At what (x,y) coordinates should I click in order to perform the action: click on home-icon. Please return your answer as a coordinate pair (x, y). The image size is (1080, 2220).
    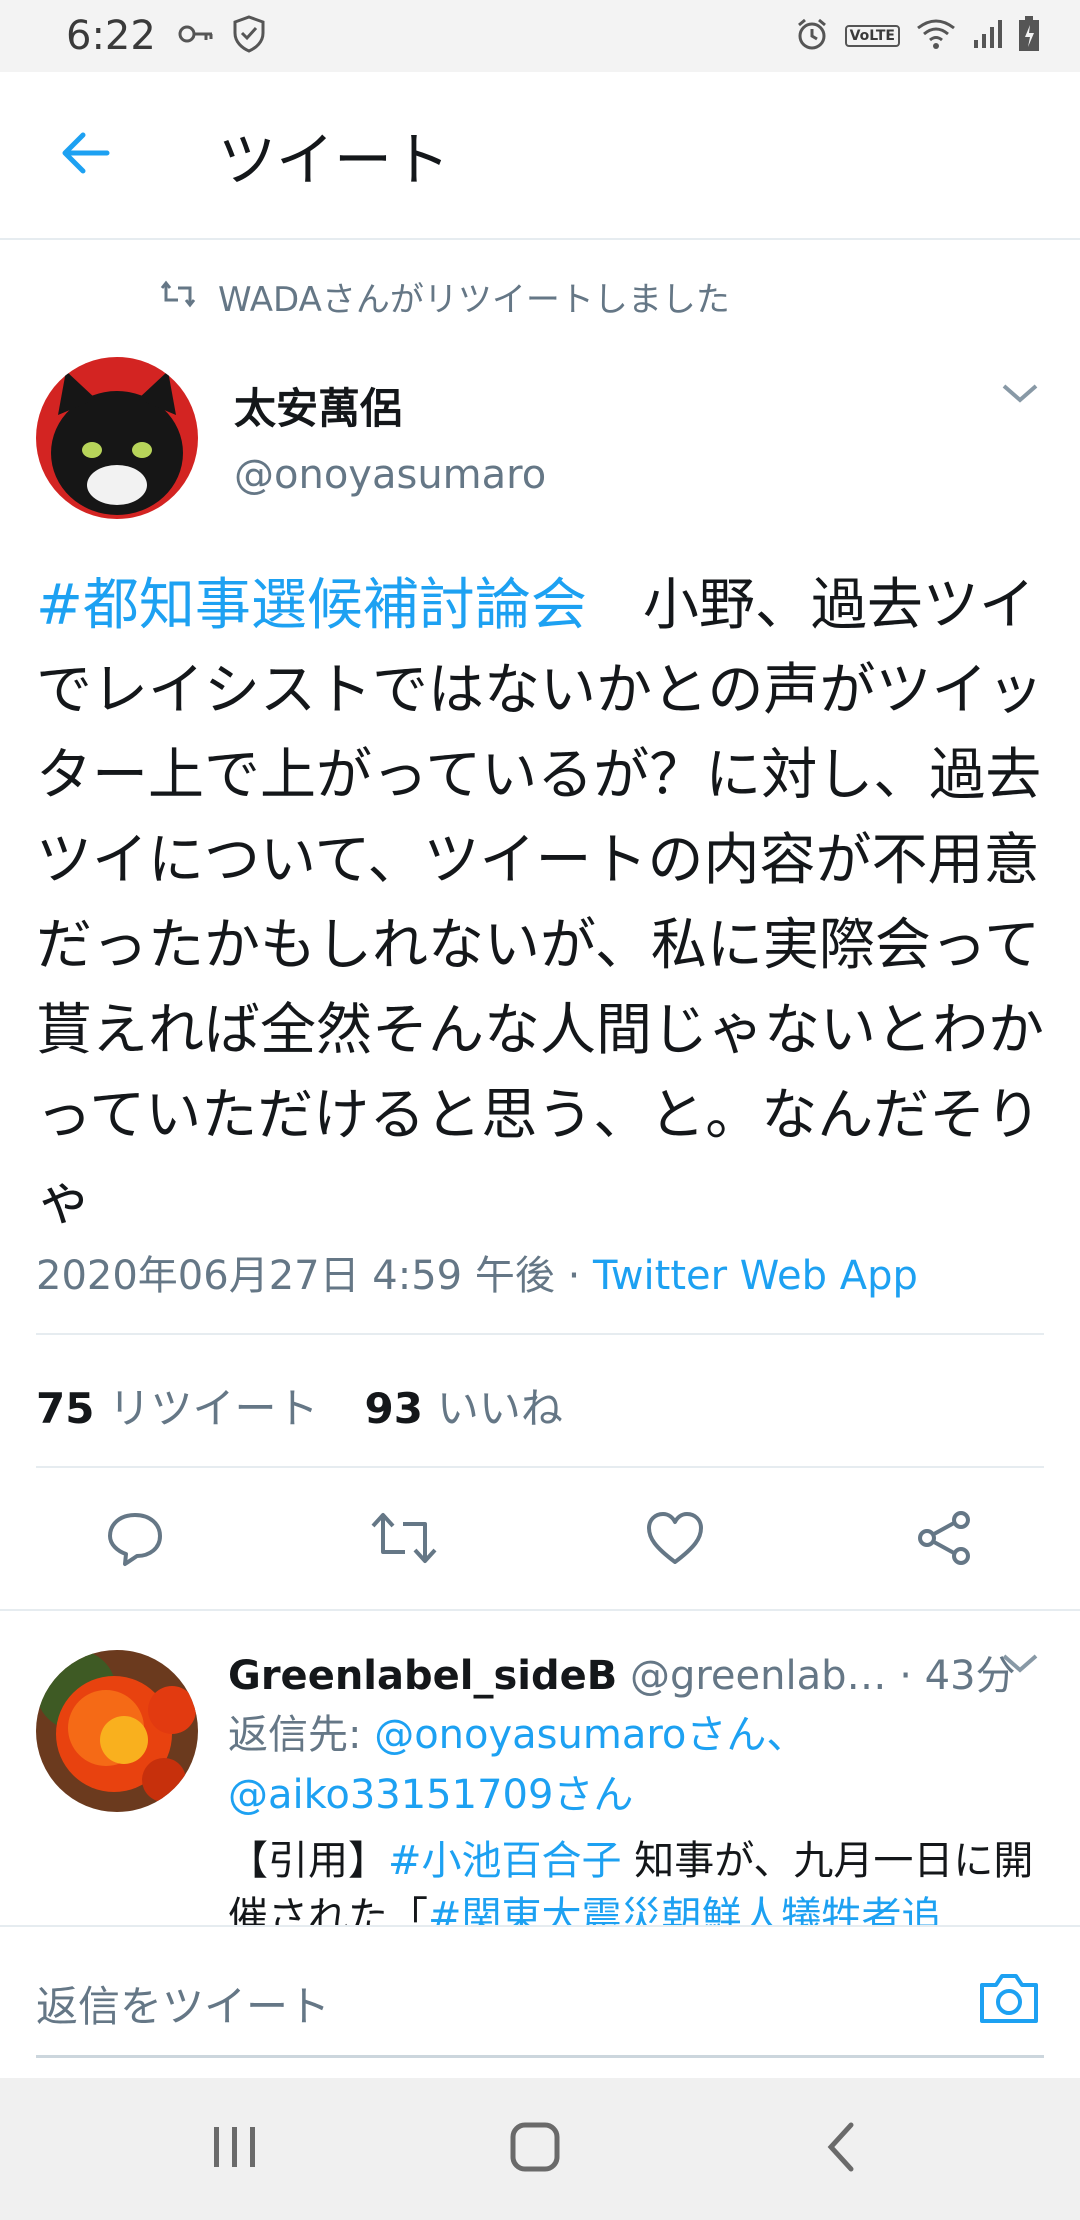
    Looking at the image, I should click on (535, 2149).